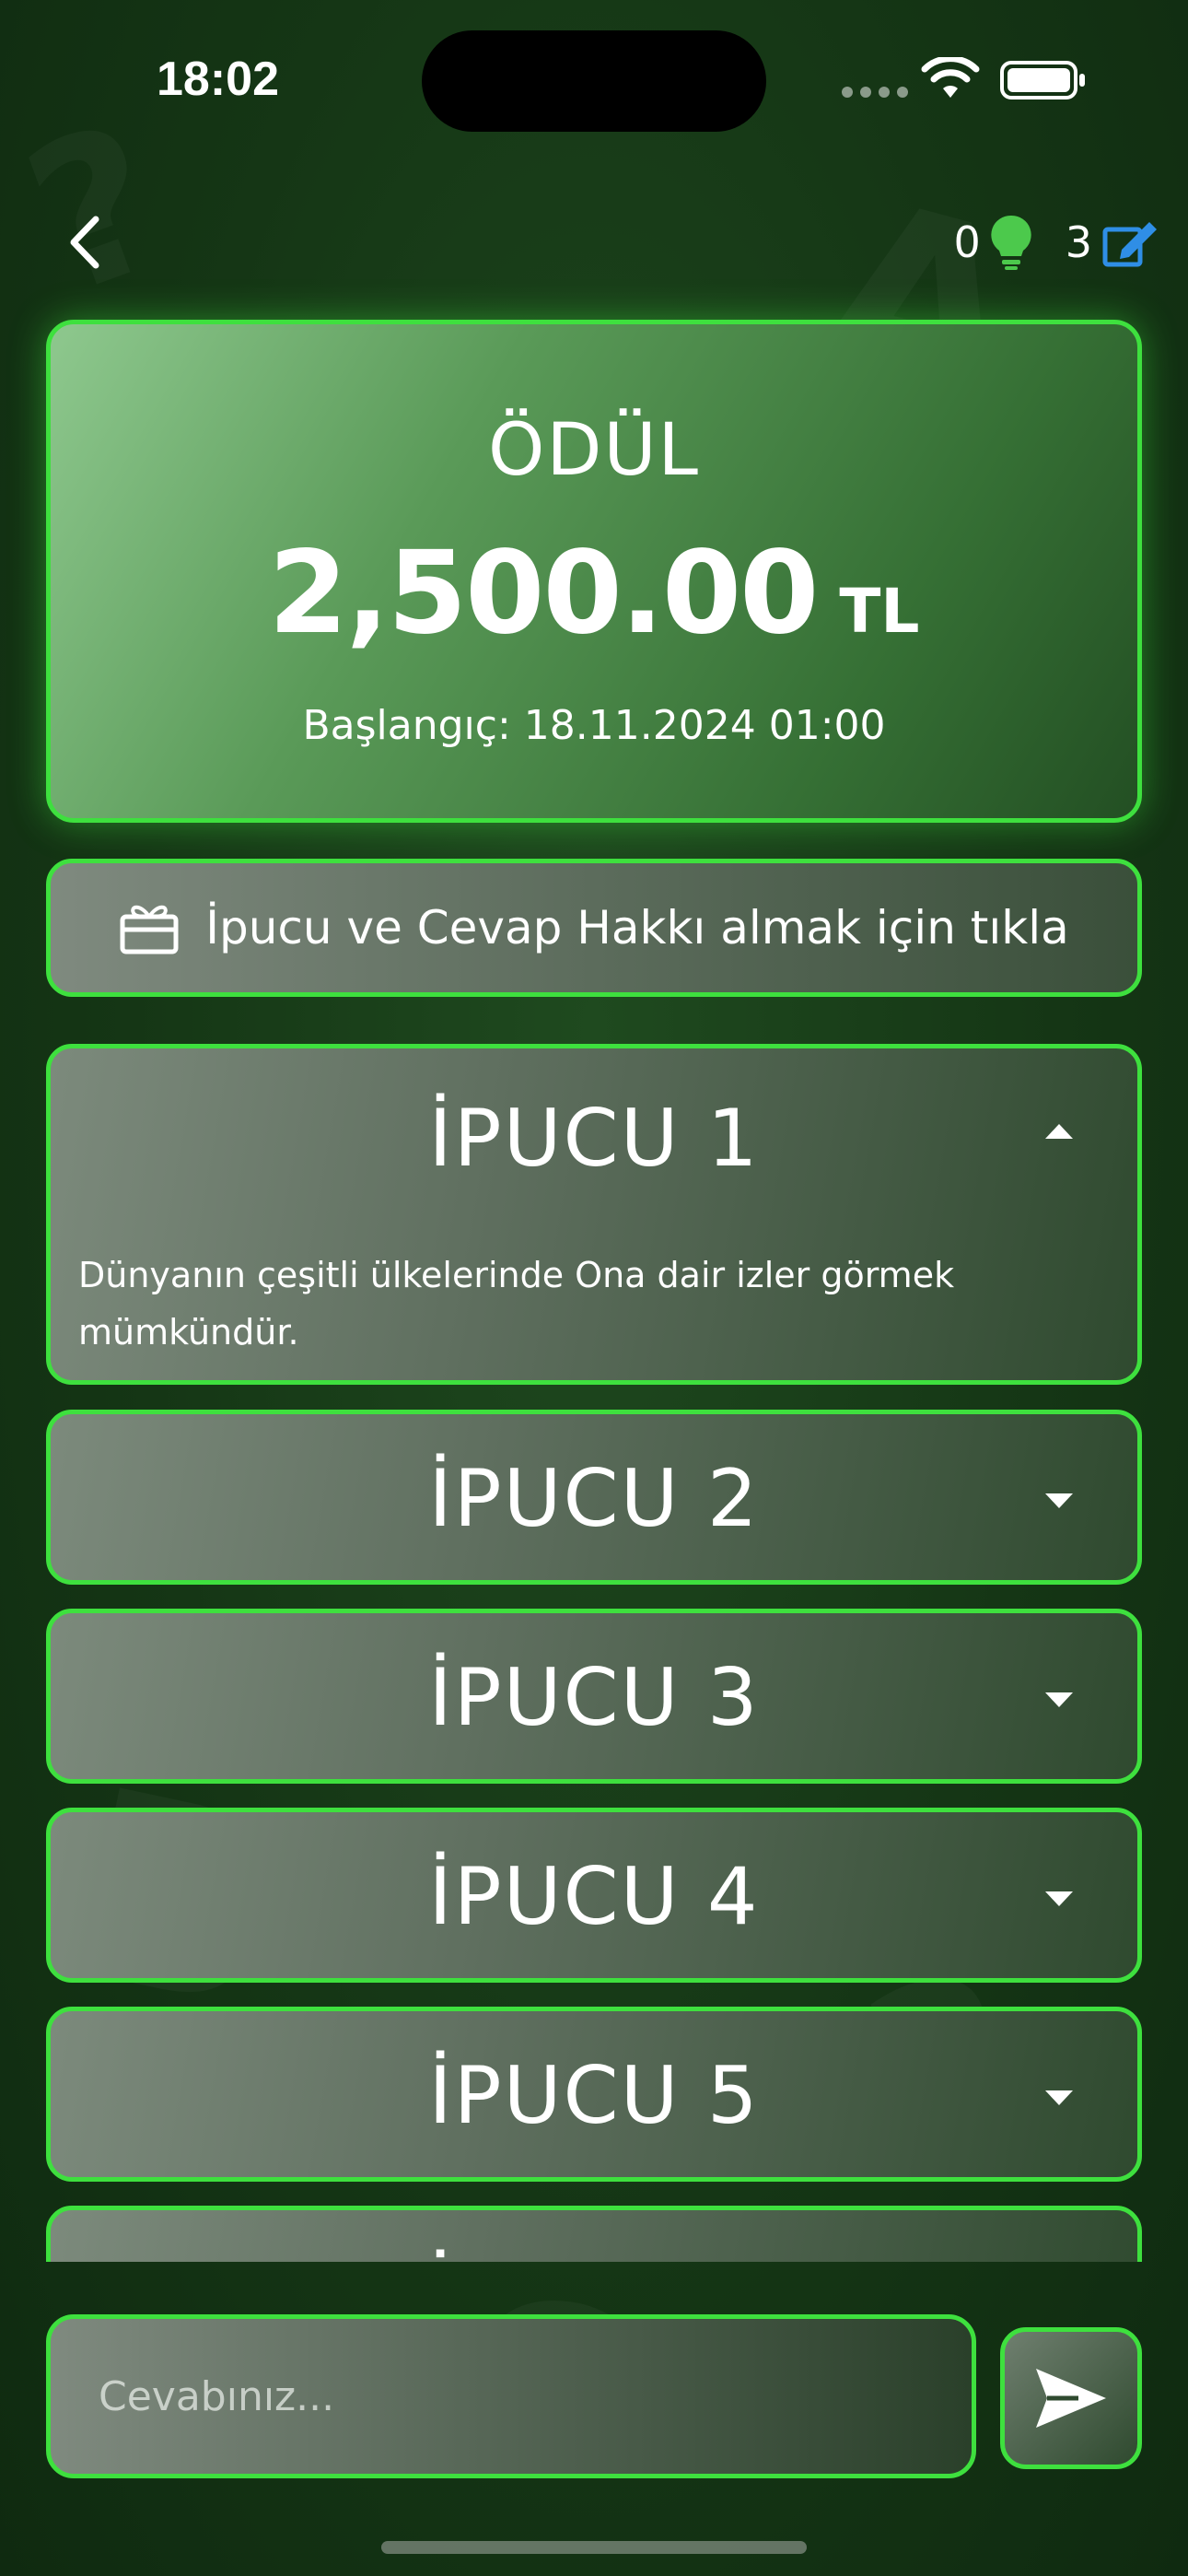 Image resolution: width=1188 pixels, height=2576 pixels. Describe the element at coordinates (594, 1139) in the screenshot. I see `hint-title: İPUCU 1` at that location.